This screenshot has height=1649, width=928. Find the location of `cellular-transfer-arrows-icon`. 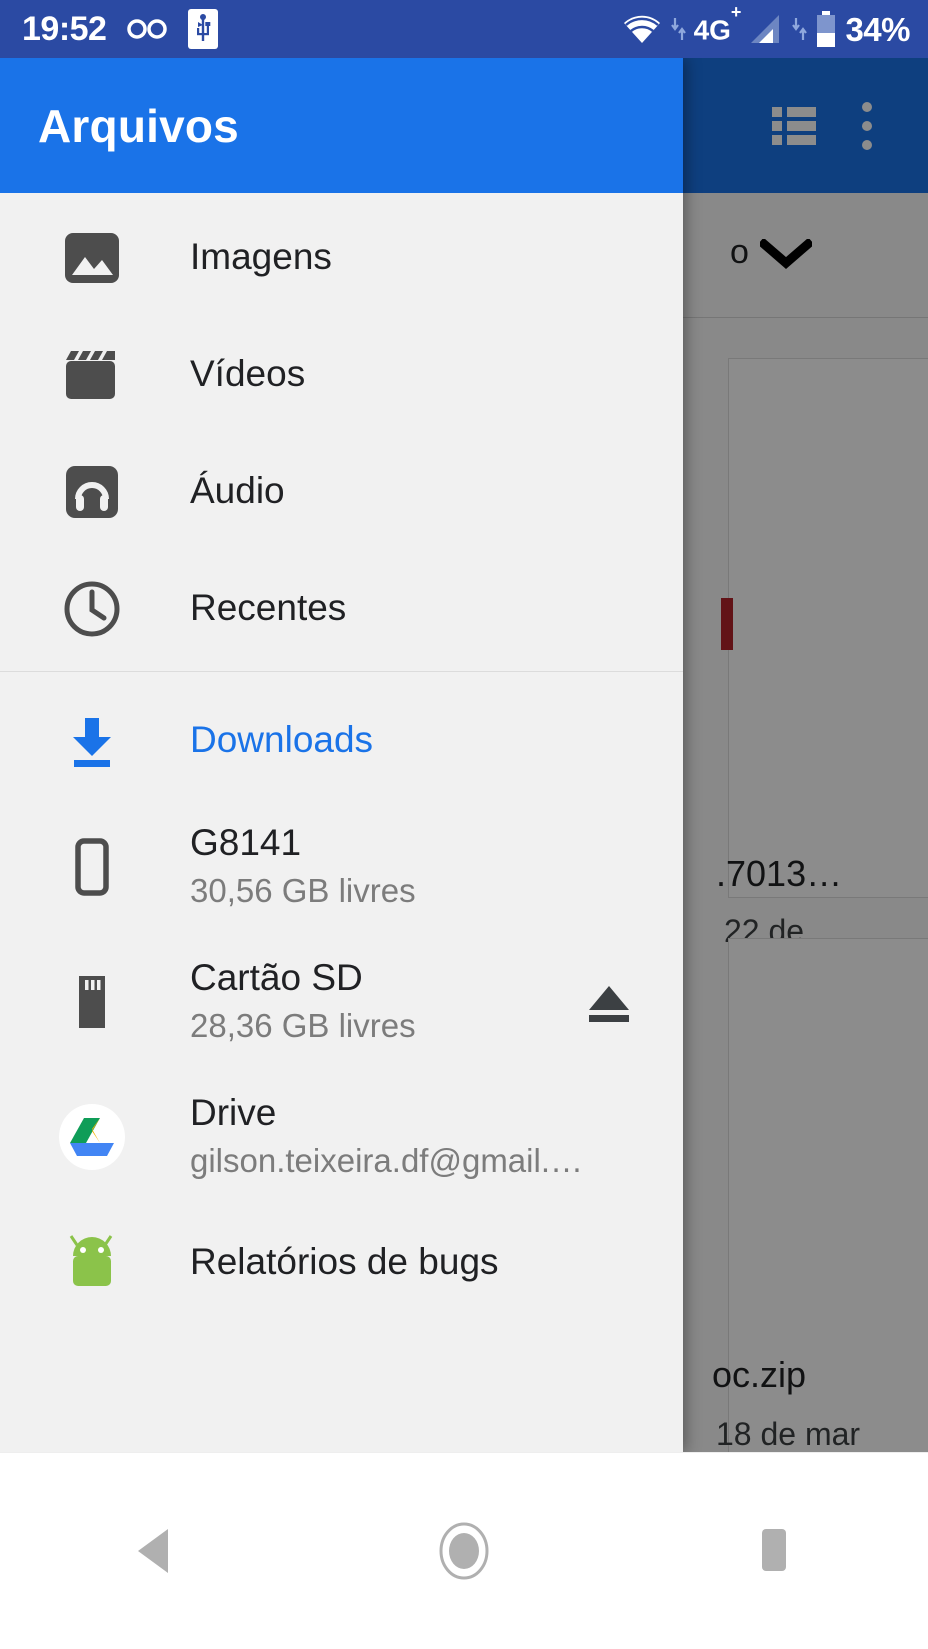

cellular-transfer-arrows-icon is located at coordinates (800, 29).